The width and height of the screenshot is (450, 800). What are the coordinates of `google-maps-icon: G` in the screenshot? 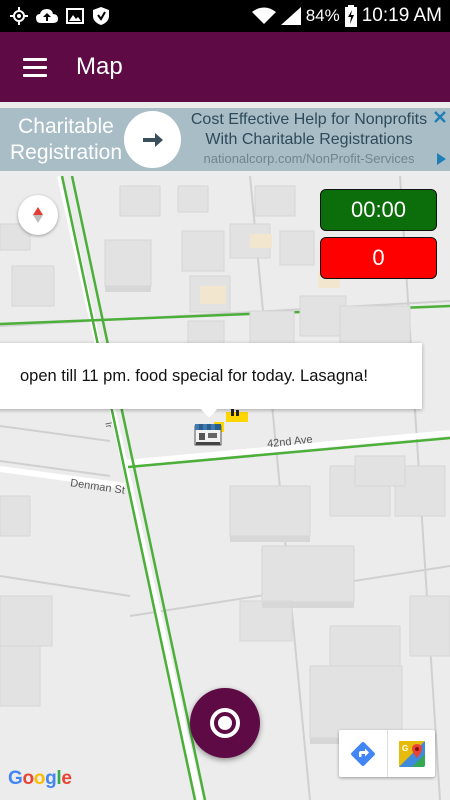 It's located at (411, 753).